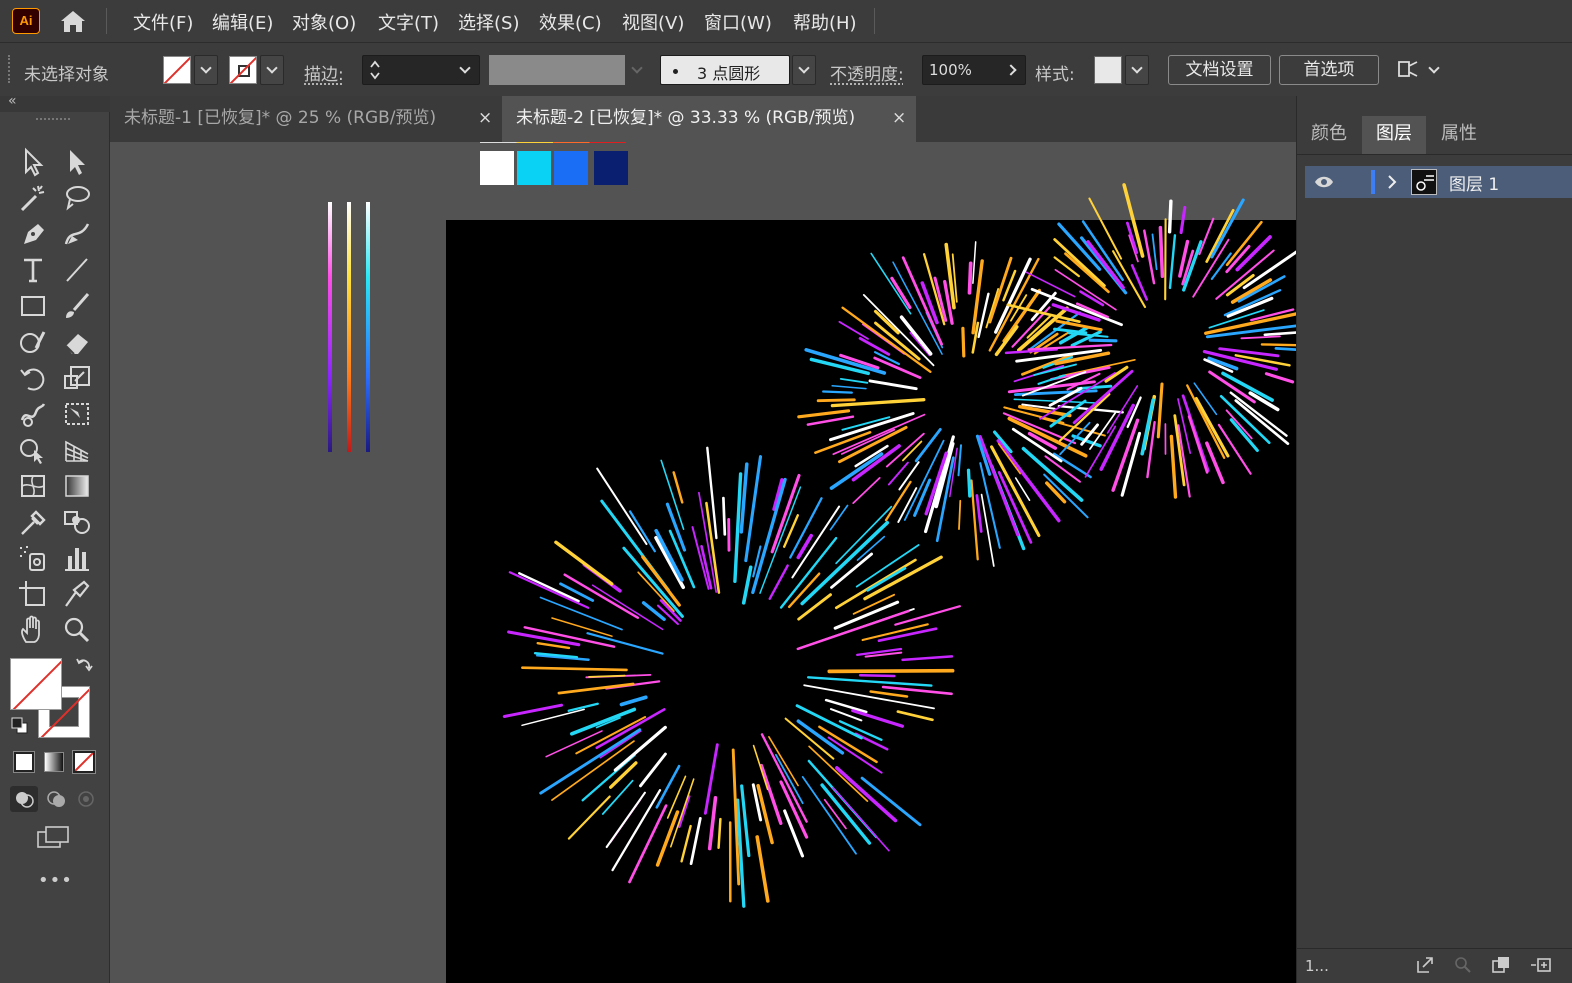  I want to click on tab-properties: 属性, so click(1459, 135).